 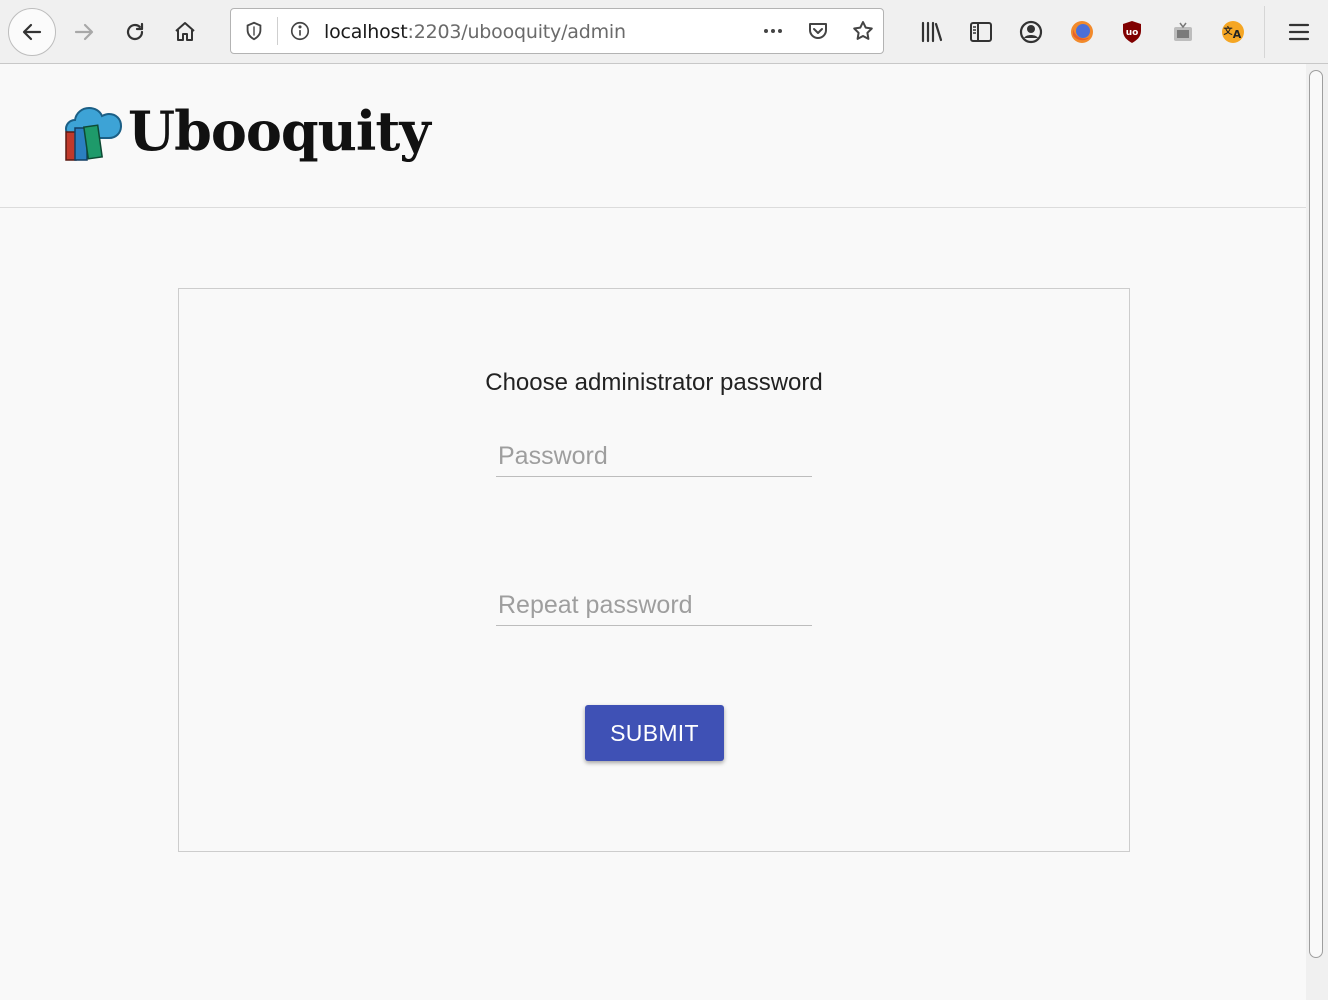 I want to click on library-button, so click(x=931, y=32).